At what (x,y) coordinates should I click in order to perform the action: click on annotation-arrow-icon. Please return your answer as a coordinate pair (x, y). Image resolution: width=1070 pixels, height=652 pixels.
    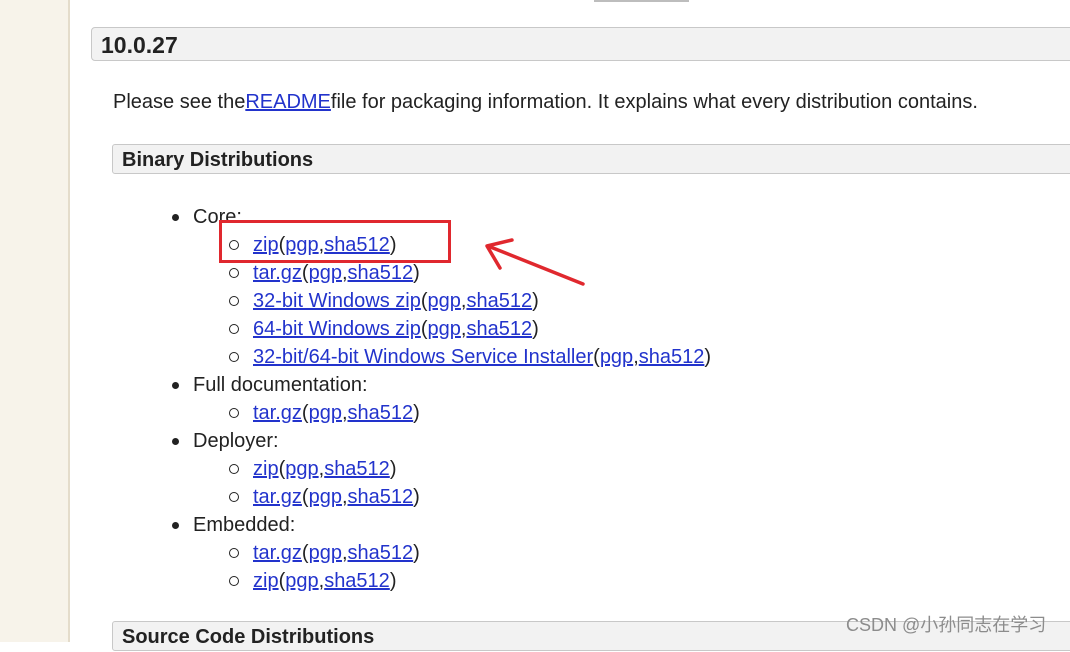
    Looking at the image, I should click on (535, 262).